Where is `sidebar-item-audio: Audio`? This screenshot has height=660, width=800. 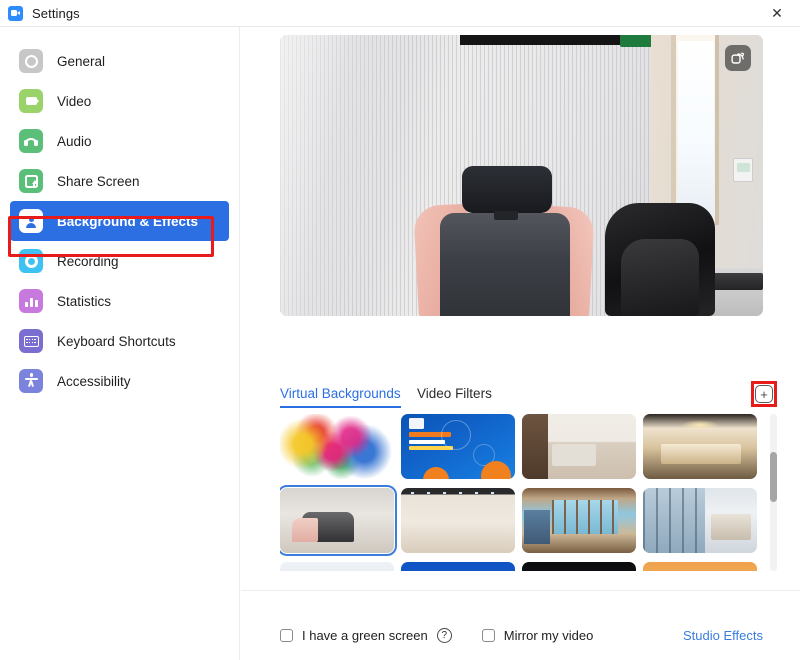
sidebar-item-audio: Audio is located at coordinates (119, 141).